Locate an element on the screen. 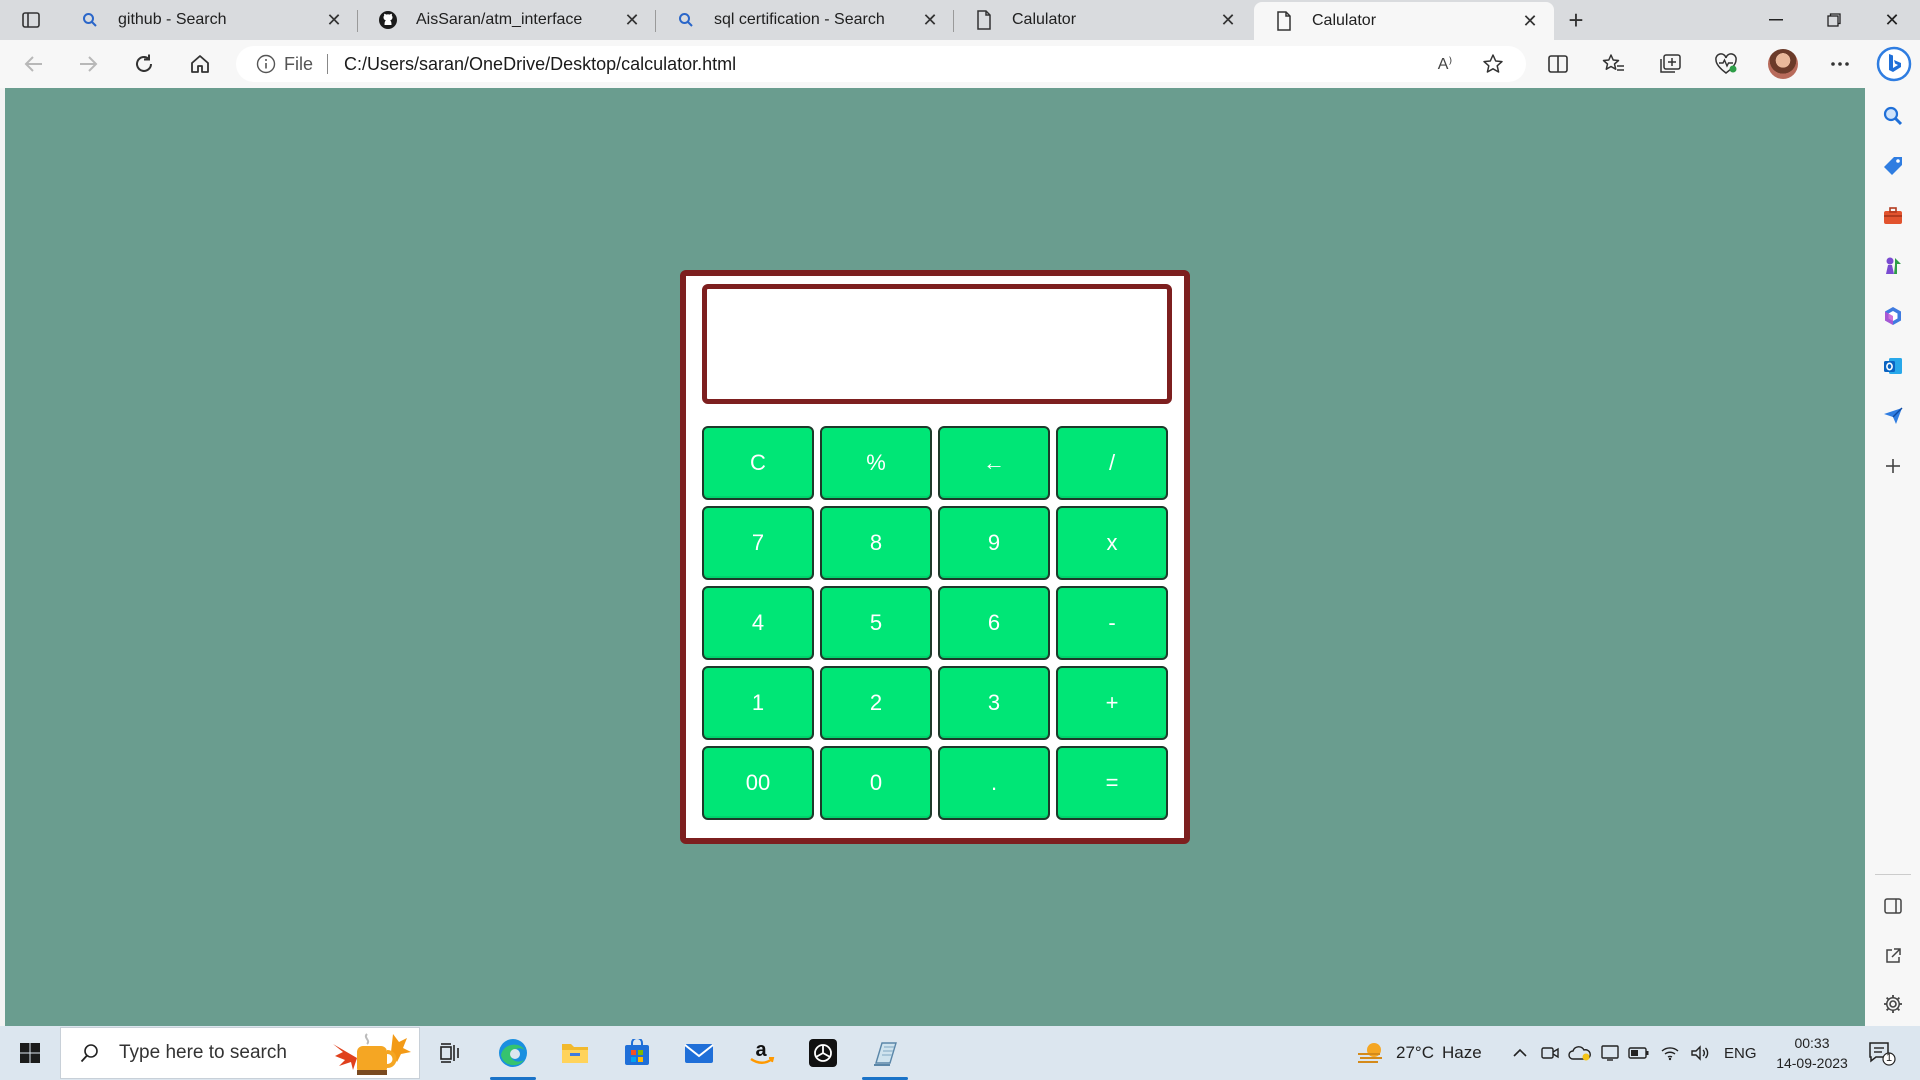  clock-time: 00:33 is located at coordinates (1812, 1043).